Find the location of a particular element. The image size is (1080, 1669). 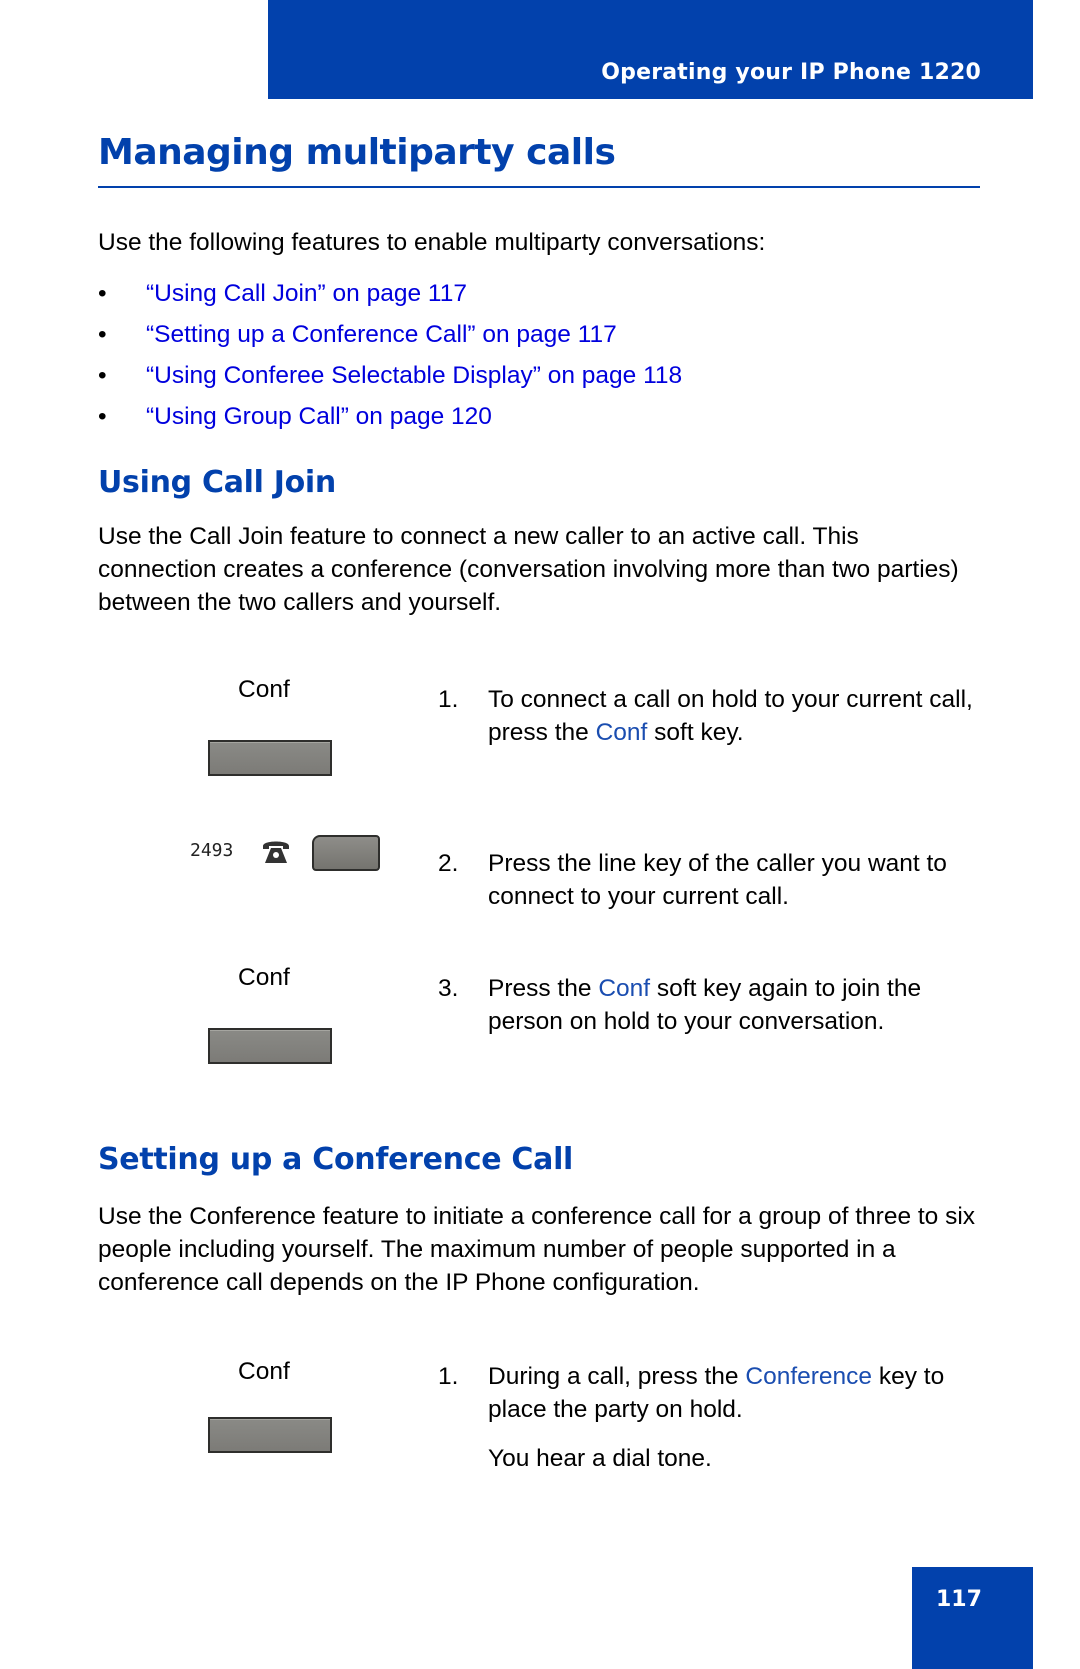

list-item: • “Using Group Call” on page 120 is located at coordinates (390, 416).